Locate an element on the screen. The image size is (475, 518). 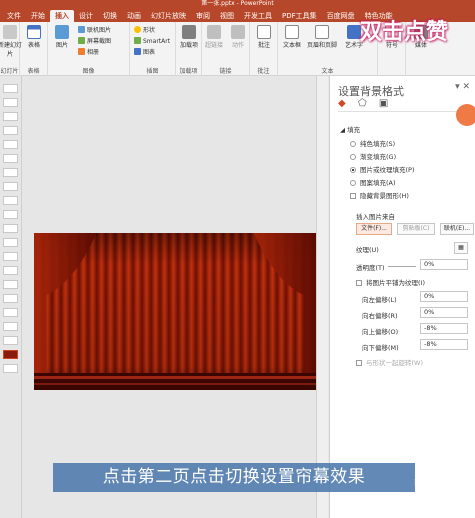
group-label-addins: 加载项 is located at coordinates (188, 71).